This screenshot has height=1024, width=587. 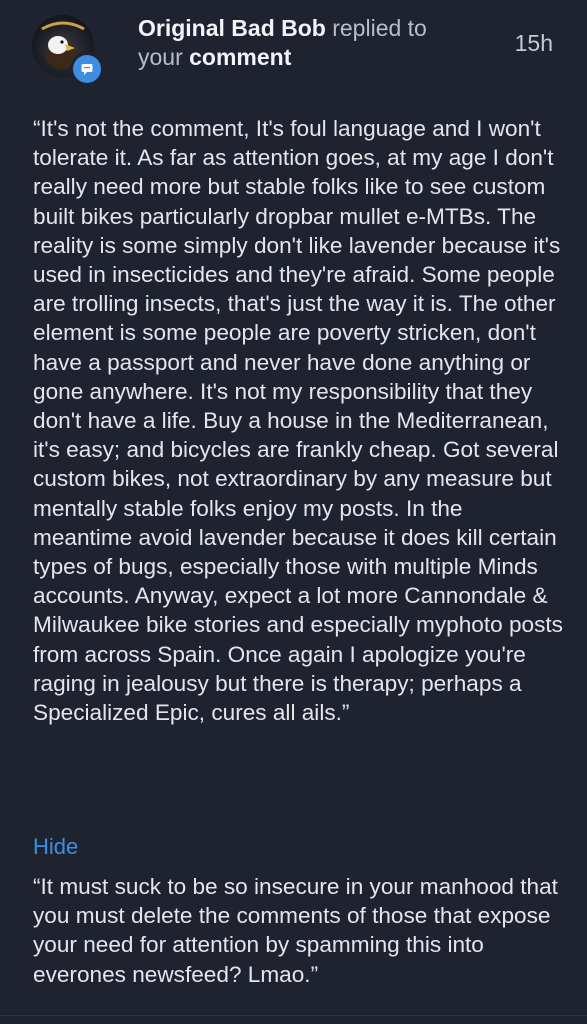 What do you see at coordinates (160, 57) in the screenshot?
I see `your-text: your` at bounding box center [160, 57].